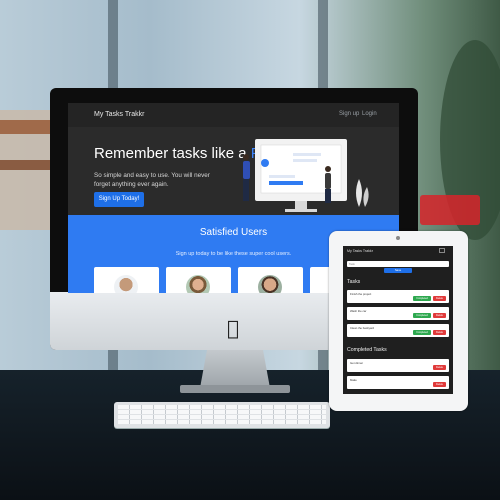 The image size is (500, 500). I want to click on imac-stand, so click(235, 369).